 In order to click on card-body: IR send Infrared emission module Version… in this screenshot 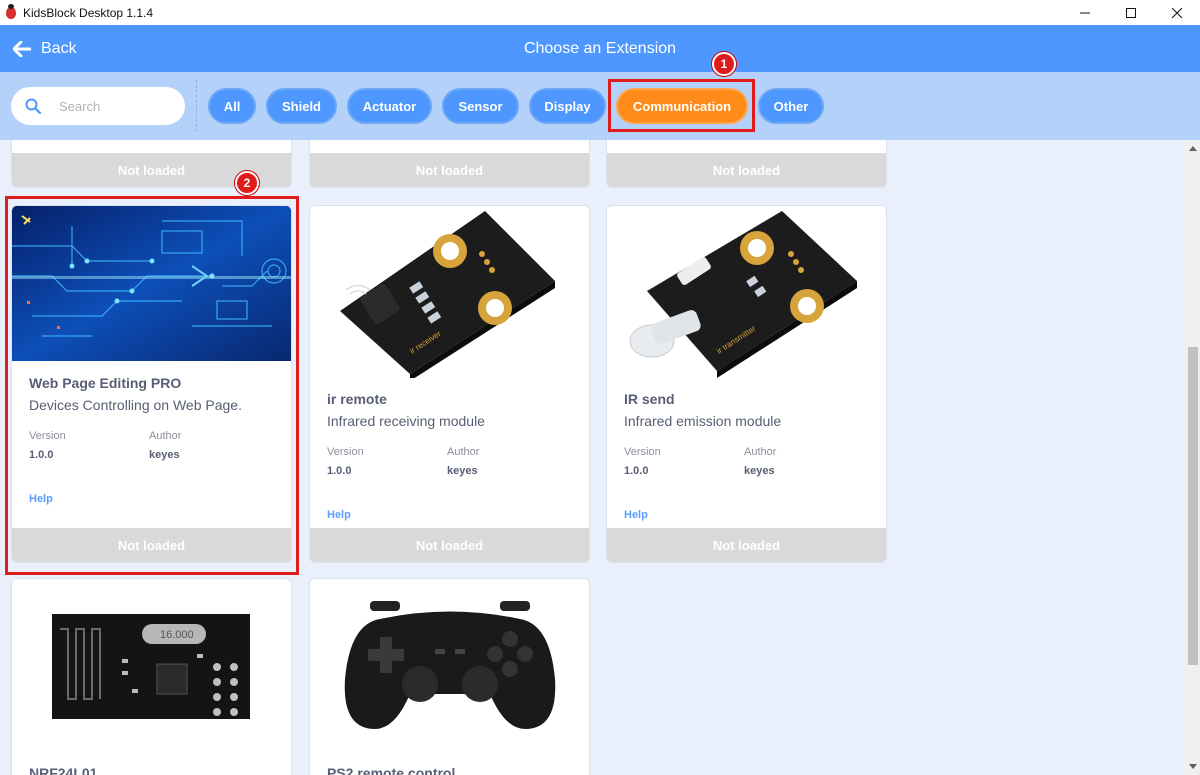, I will do `click(746, 449)`.